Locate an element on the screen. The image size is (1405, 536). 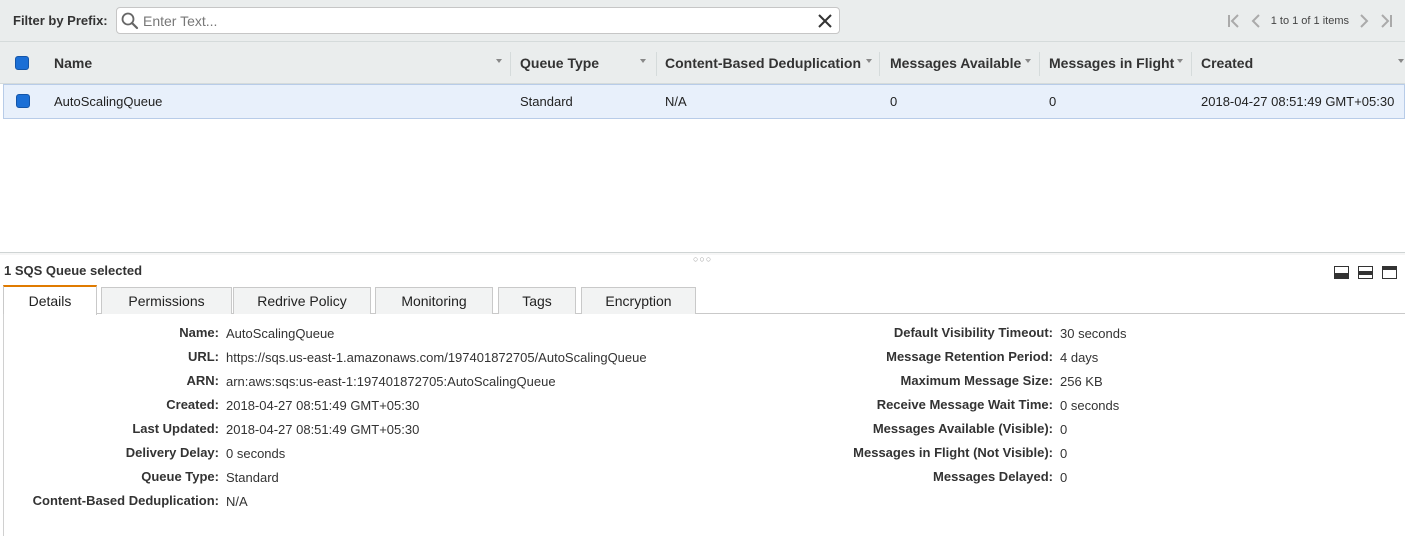
tab-tags: Tags is located at coordinates (537, 300).